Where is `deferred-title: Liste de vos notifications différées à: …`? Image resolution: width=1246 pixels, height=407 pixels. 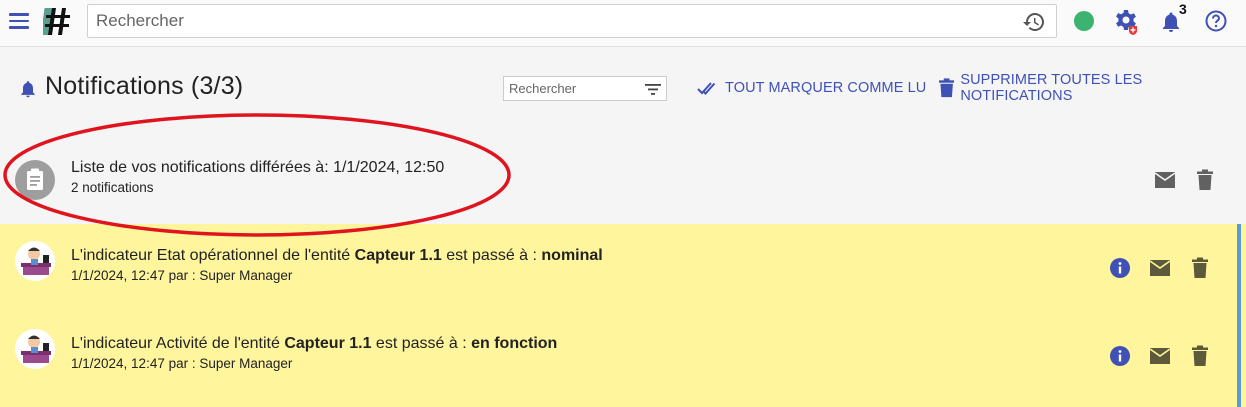
deferred-title: Liste de vos notifications différées à: … is located at coordinates (258, 167).